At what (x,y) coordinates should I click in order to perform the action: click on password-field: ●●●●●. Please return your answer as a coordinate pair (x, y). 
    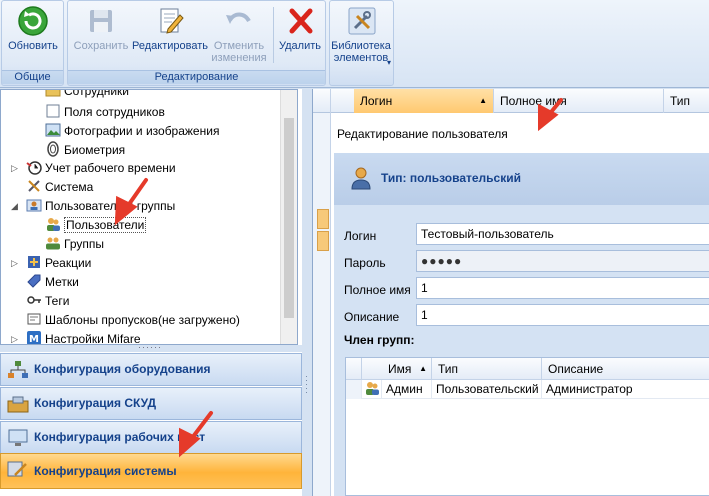
    Looking at the image, I should click on (562, 261).